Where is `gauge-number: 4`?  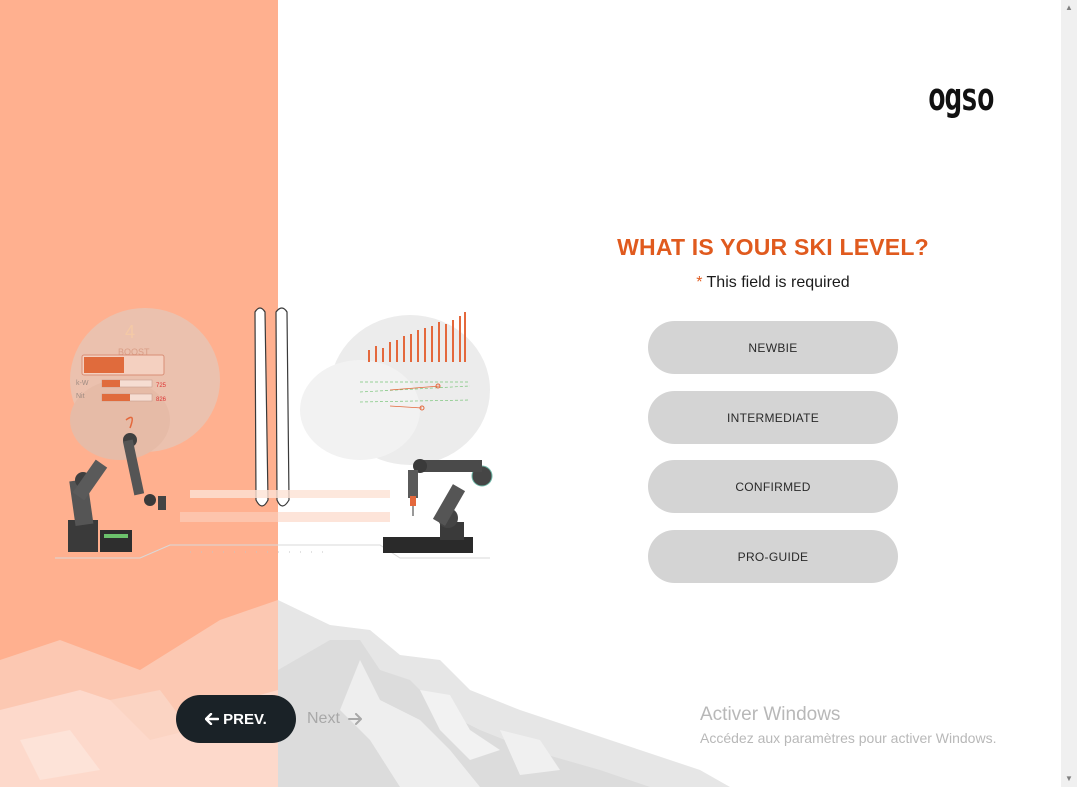 gauge-number: 4 is located at coordinates (130, 332).